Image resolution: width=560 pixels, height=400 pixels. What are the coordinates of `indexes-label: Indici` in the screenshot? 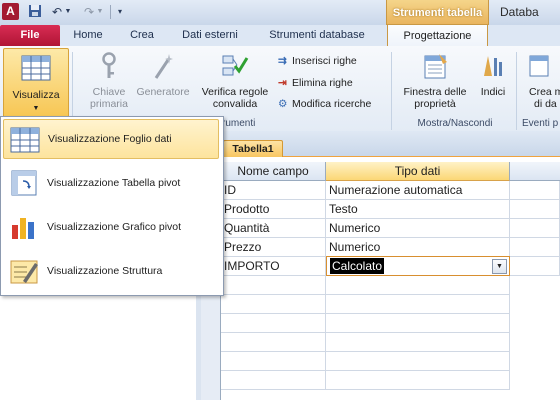 It's located at (493, 92).